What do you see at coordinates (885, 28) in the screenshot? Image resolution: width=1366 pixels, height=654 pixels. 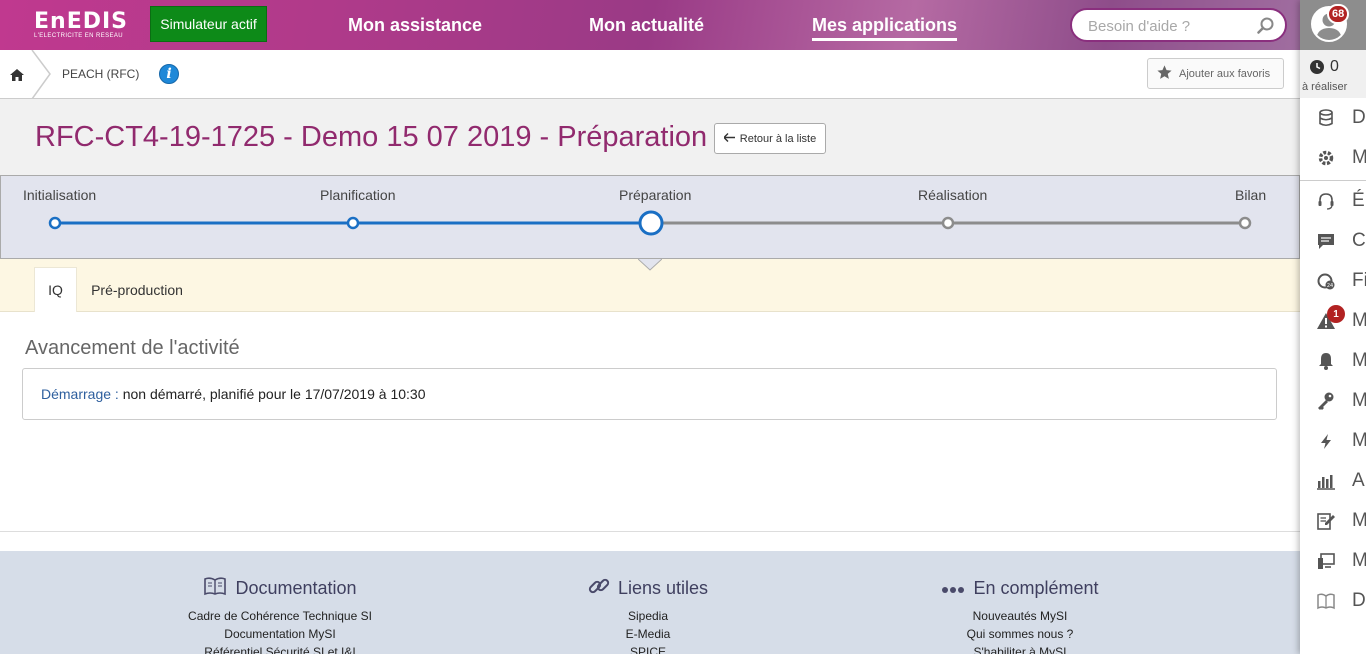 I see `nav-mes-applications: Mes applications` at bounding box center [885, 28].